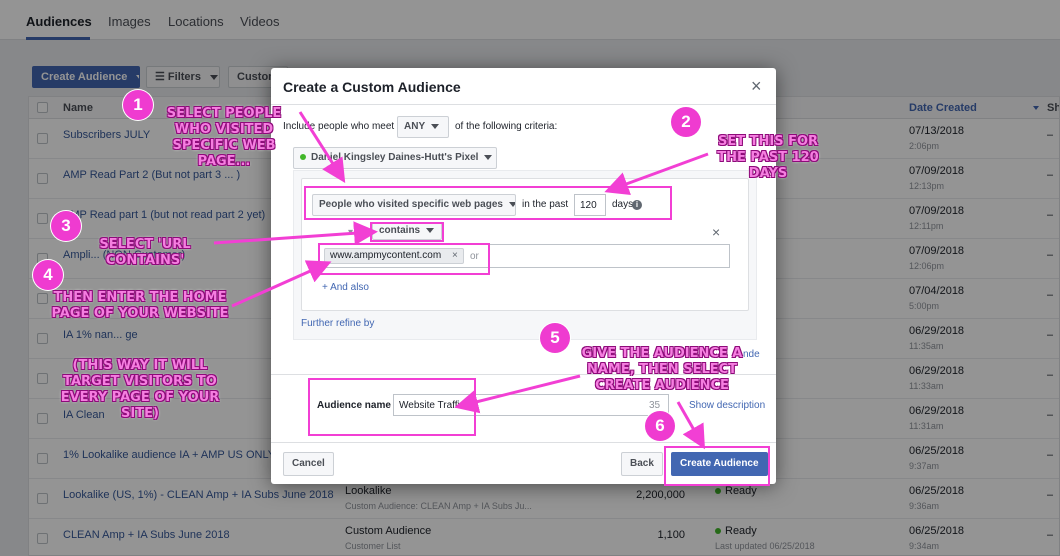 The image size is (1060, 556). I want to click on include-suffix: of the following criteria:, so click(506, 126).